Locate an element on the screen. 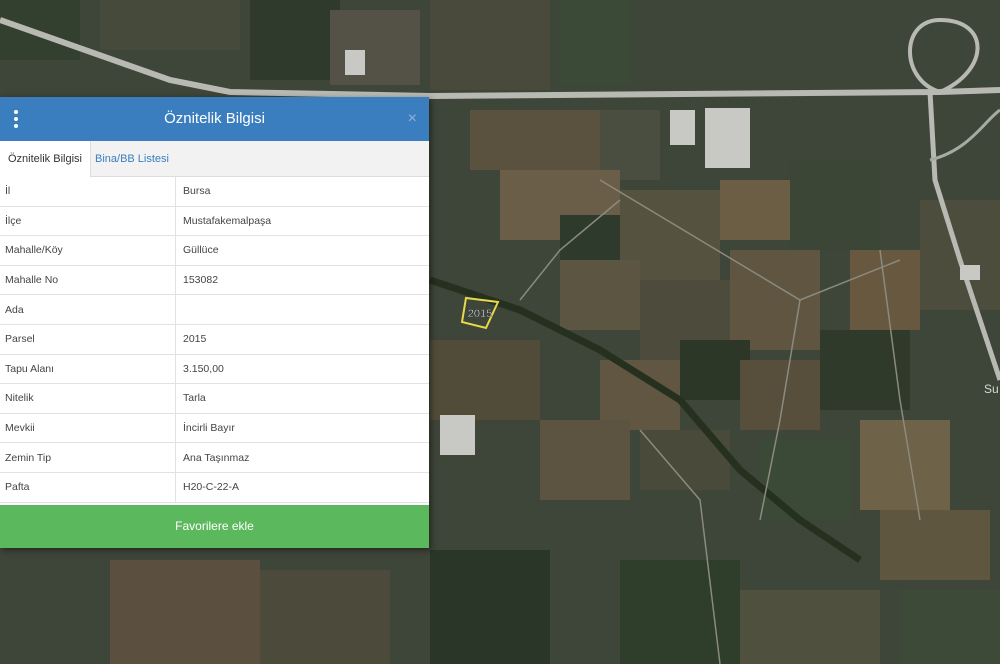 Image resolution: width=1000 pixels, height=664 pixels. row-value: Mustafakemalpaşa is located at coordinates (302, 221).